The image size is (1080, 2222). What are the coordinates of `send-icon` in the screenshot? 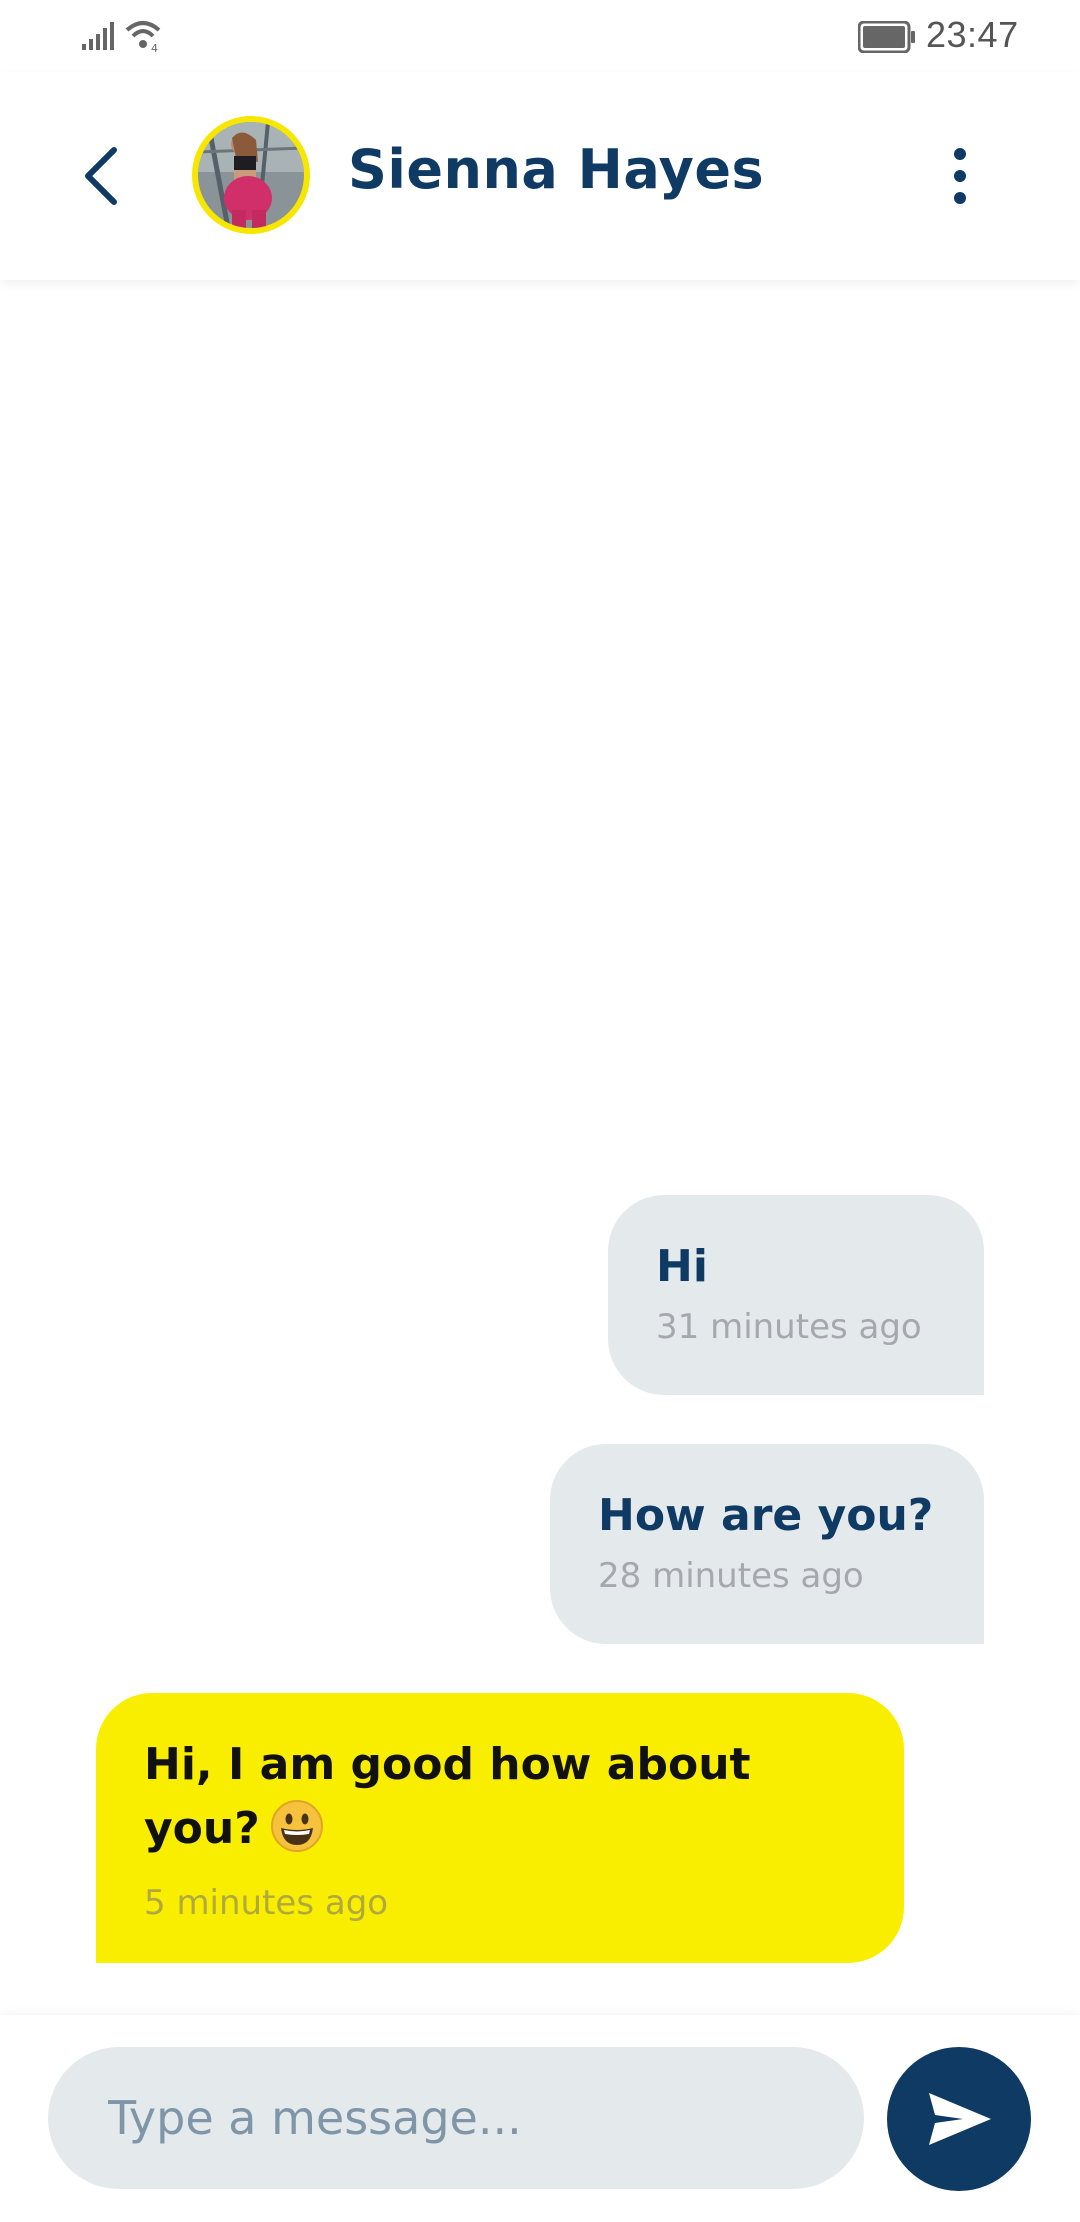 It's located at (960, 2119).